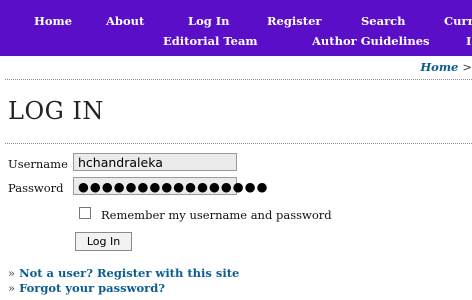 The height and width of the screenshot is (300, 472). Describe the element at coordinates (170, 186) in the screenshot. I see `password-input: ●●●●●●●●●●●●●●●●` at that location.